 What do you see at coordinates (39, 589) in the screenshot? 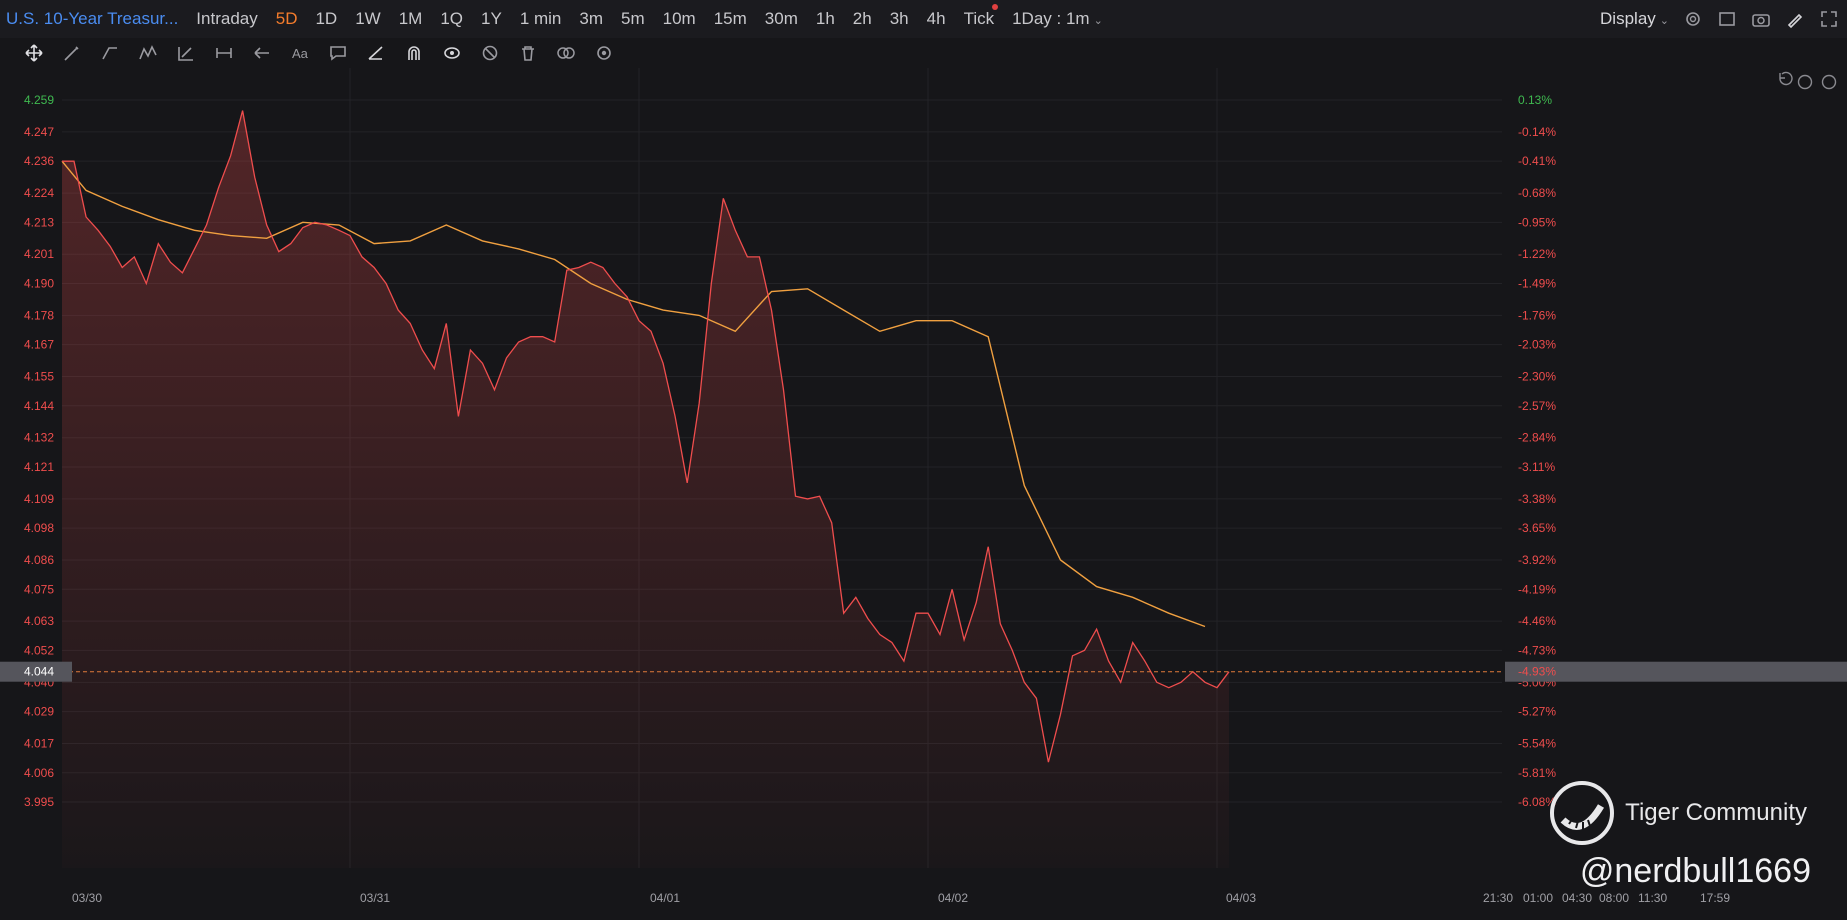
I see `y-tick-label: 4.075` at bounding box center [39, 589].